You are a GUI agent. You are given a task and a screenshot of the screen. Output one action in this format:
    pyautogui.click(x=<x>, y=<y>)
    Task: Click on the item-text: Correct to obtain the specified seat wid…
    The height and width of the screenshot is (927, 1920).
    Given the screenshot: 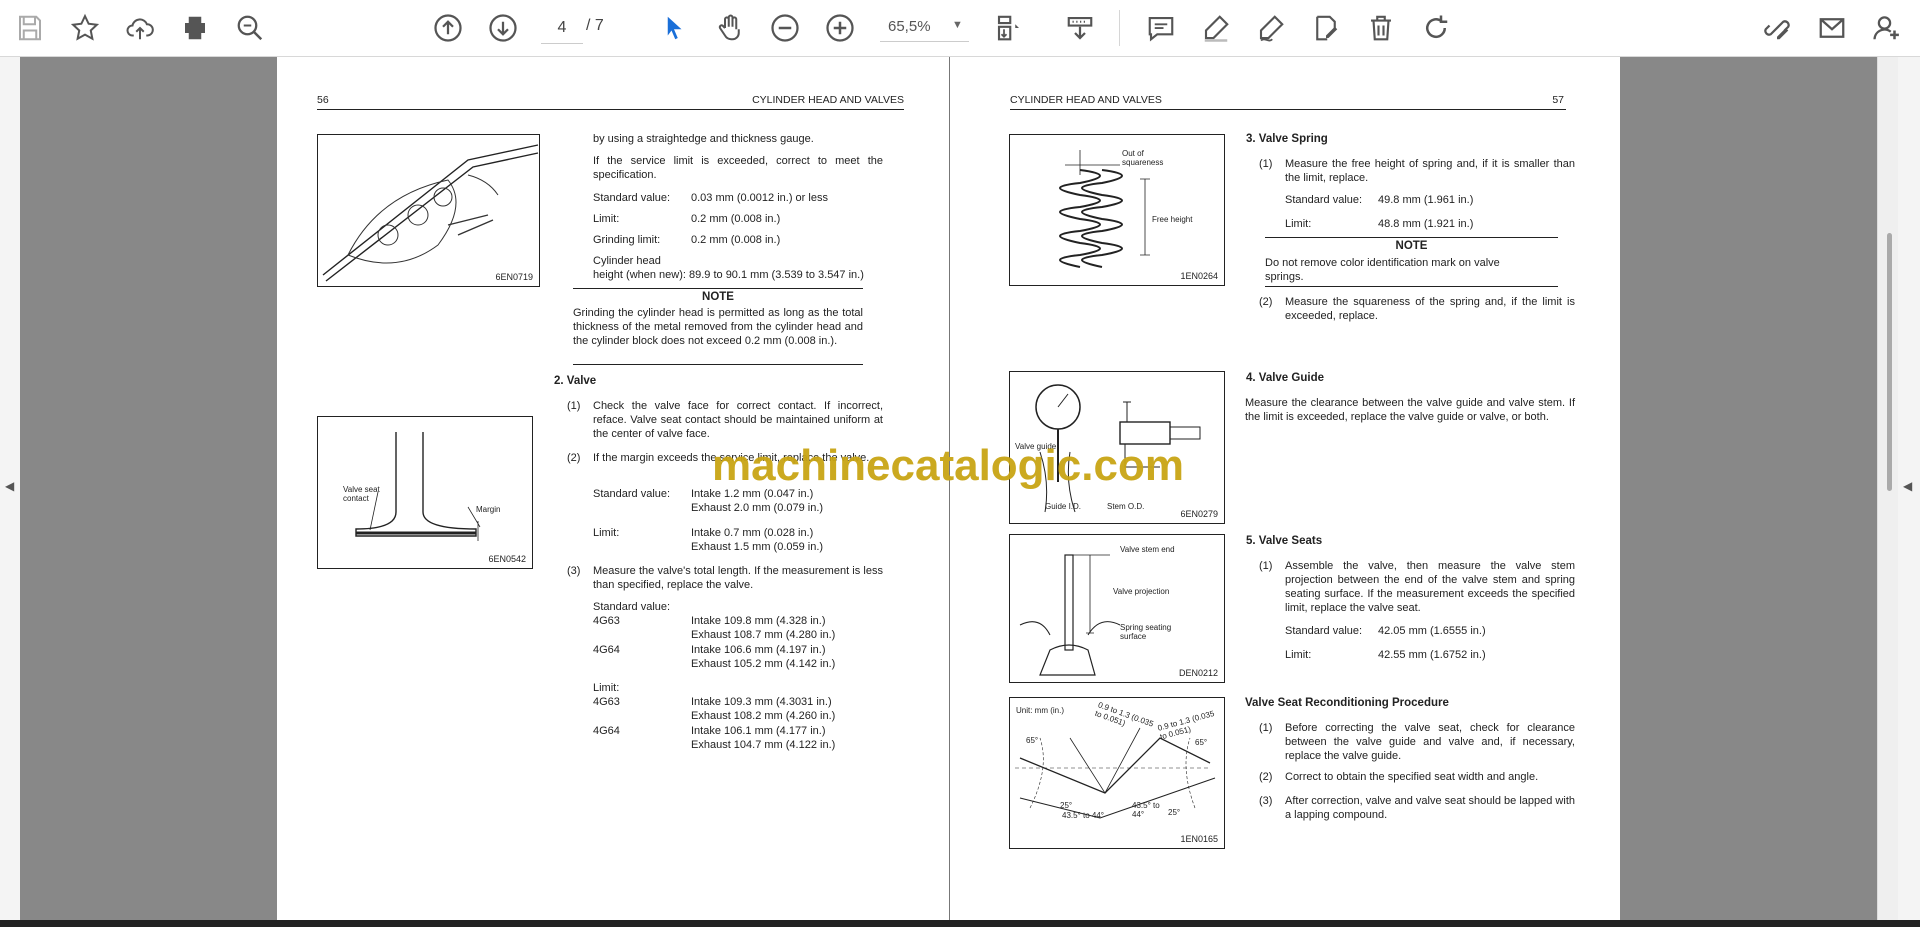 What is the action you would take?
    pyautogui.click(x=1412, y=777)
    